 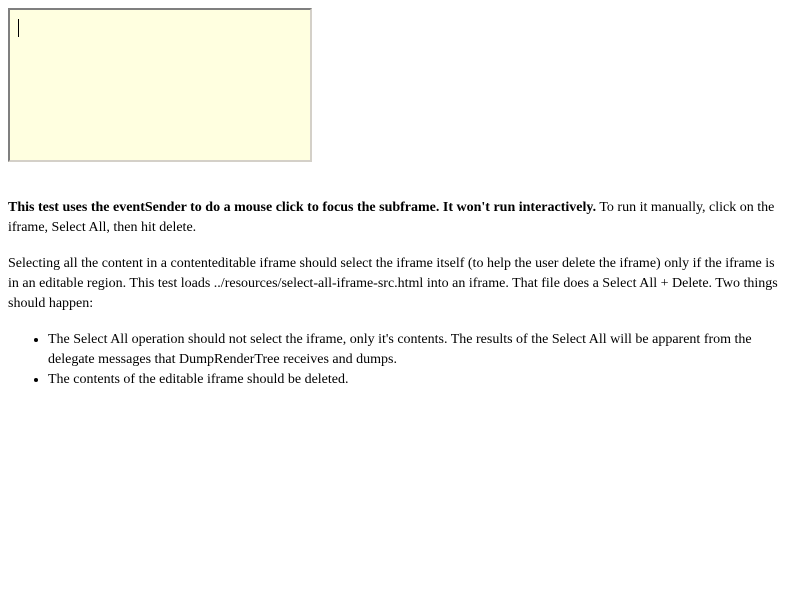 I want to click on editable-iframe, so click(x=160, y=85).